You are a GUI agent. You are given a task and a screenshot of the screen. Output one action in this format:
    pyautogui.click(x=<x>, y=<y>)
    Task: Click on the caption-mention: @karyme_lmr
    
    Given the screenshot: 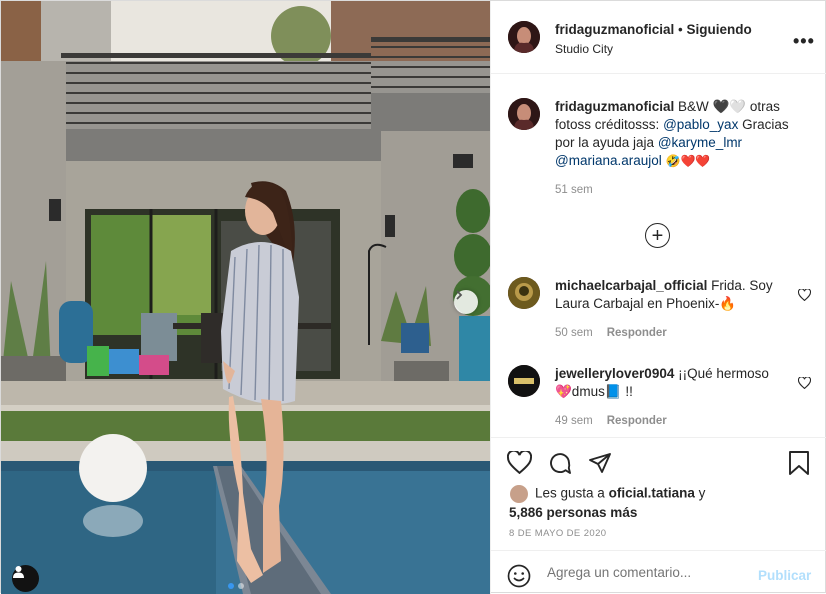 What is the action you would take?
    pyautogui.click(x=700, y=142)
    